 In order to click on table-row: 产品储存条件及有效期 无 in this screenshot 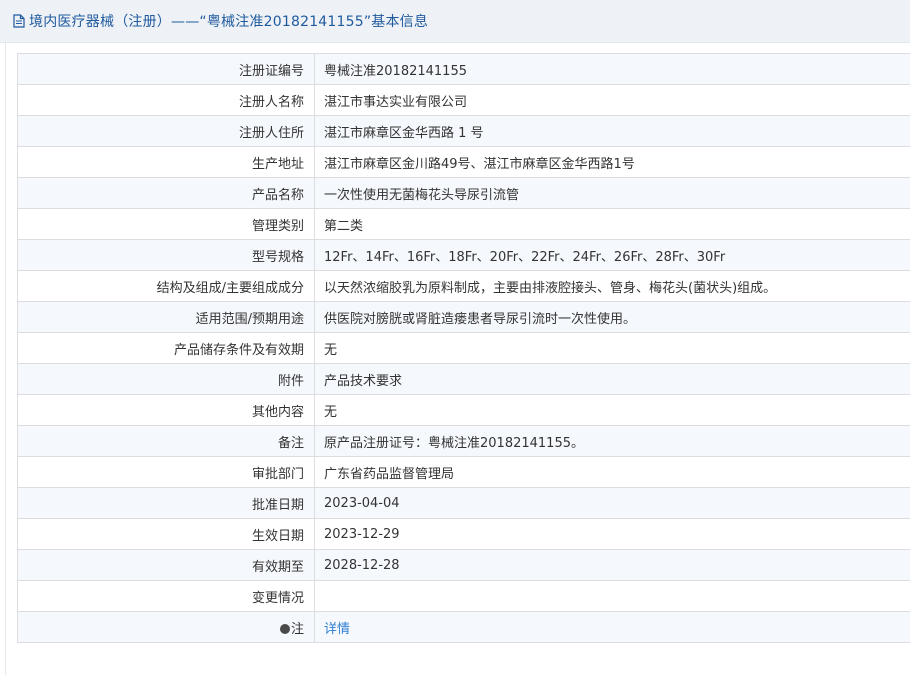, I will do `click(463, 348)`.